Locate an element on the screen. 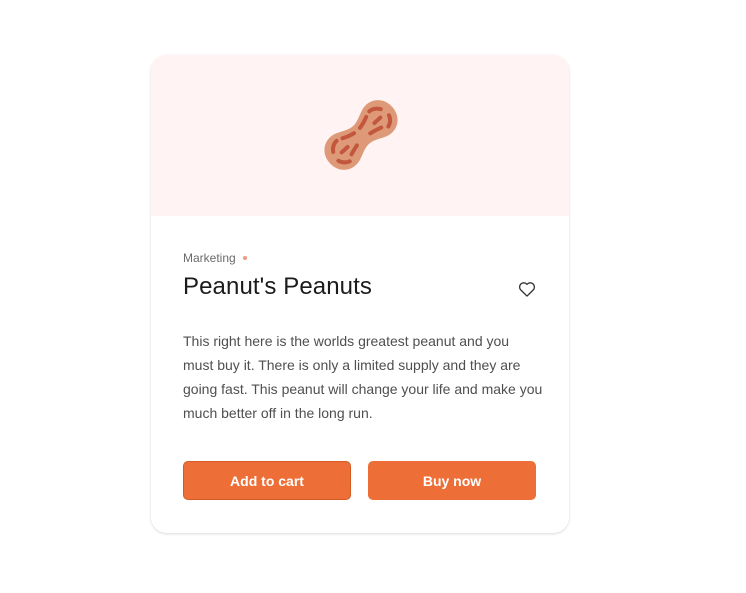 Image resolution: width=746 pixels, height=593 pixels. heart-icon is located at coordinates (527, 289).